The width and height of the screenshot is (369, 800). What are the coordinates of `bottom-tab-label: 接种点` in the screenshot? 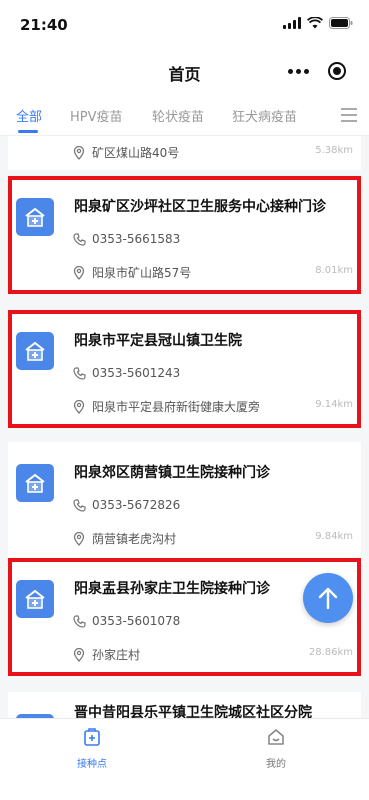 It's located at (92, 764).